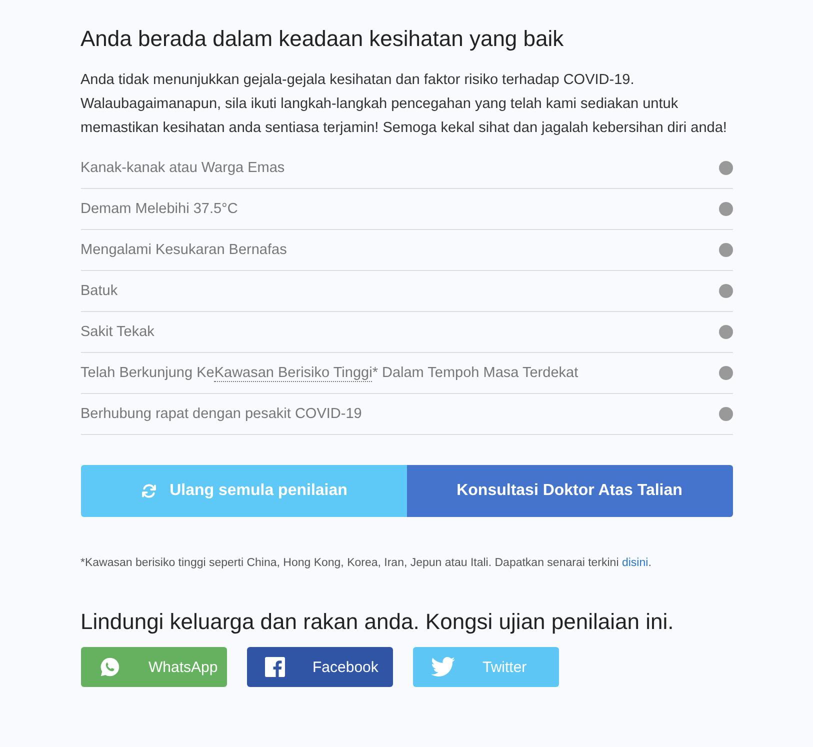 This screenshot has height=747, width=813. Describe the element at coordinates (109, 667) in the screenshot. I see `chat-bubble-icon` at that location.